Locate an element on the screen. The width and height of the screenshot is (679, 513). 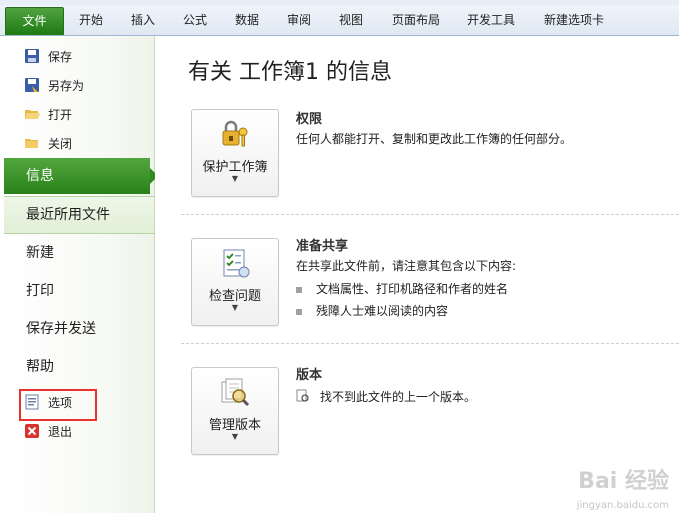
check-issues-button: 检查问题 ▼ is located at coordinates (235, 282).